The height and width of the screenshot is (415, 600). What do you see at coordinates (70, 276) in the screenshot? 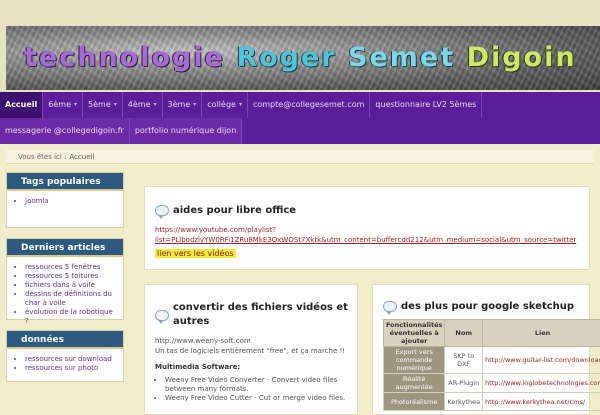
I see `sidebar-link: ressources 5 toitures` at bounding box center [70, 276].